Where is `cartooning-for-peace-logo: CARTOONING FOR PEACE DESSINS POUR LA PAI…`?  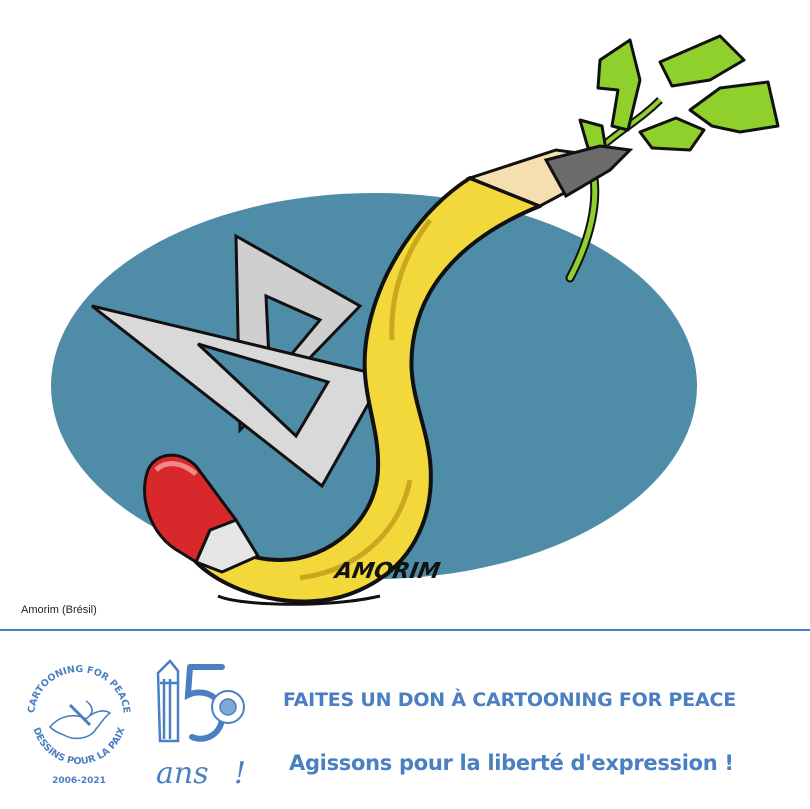 cartooning-for-peace-logo: CARTOONING FOR PEACE DESSINS POUR LA PAI… is located at coordinates (79, 722).